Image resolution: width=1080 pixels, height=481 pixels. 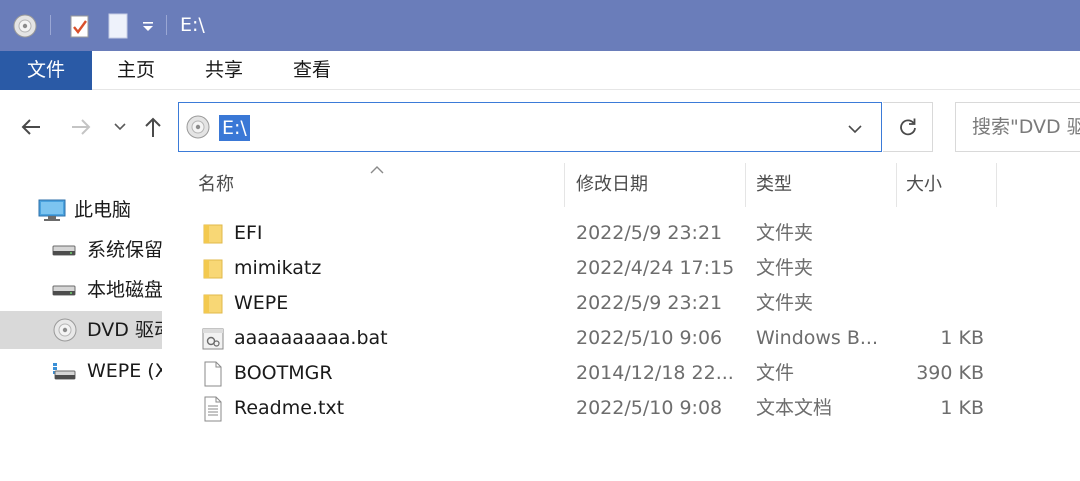 I want to click on column-header-date: 修改日期, so click(x=656, y=185).